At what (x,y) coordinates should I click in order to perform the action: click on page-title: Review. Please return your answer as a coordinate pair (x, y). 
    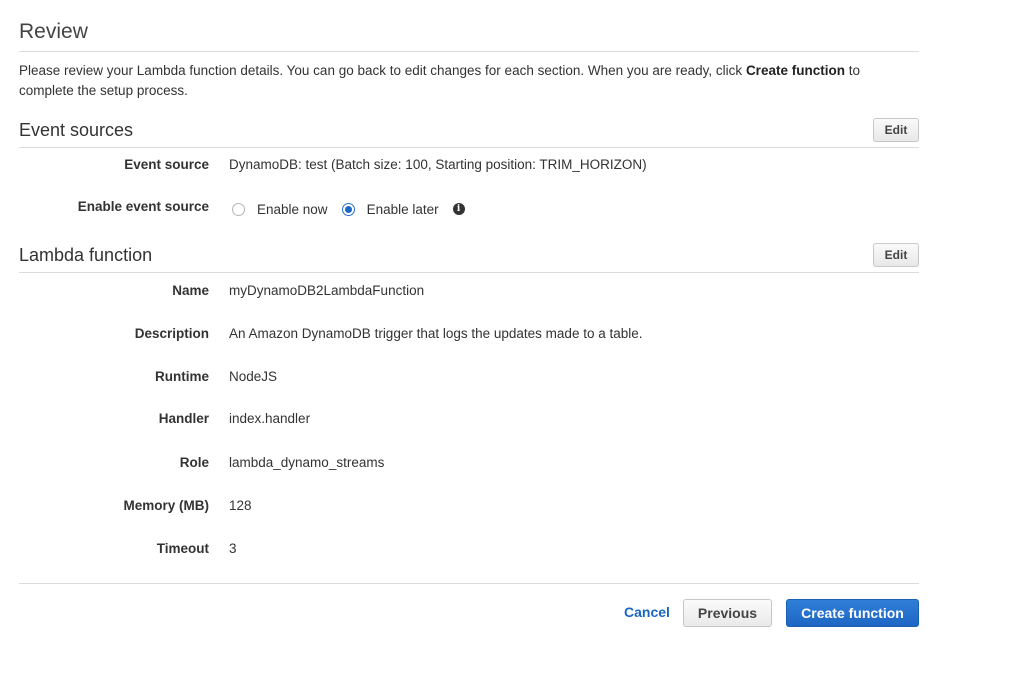
    Looking at the image, I should click on (53, 31).